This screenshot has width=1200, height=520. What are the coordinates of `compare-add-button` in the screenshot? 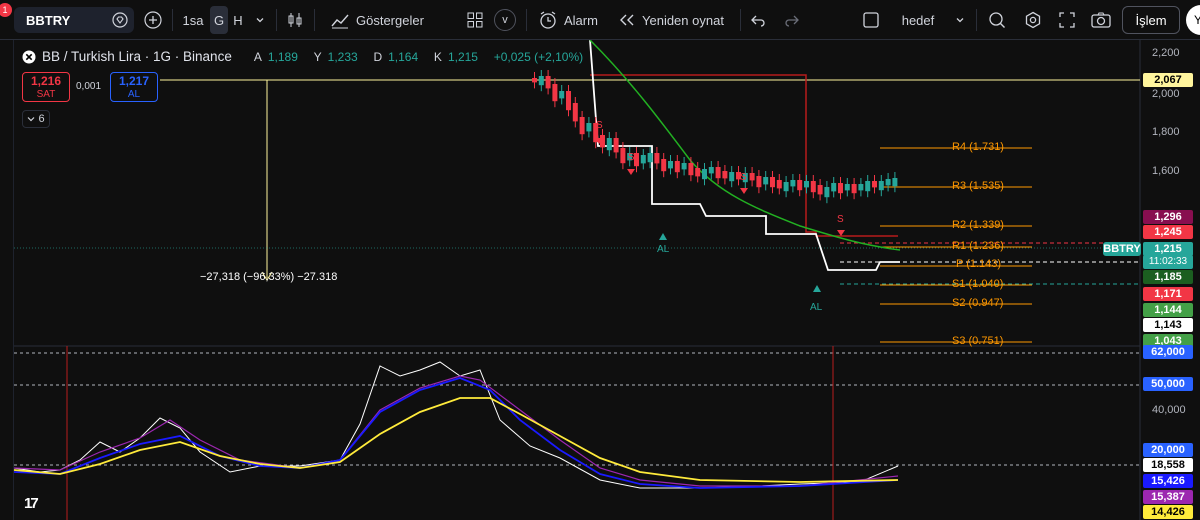 It's located at (153, 20).